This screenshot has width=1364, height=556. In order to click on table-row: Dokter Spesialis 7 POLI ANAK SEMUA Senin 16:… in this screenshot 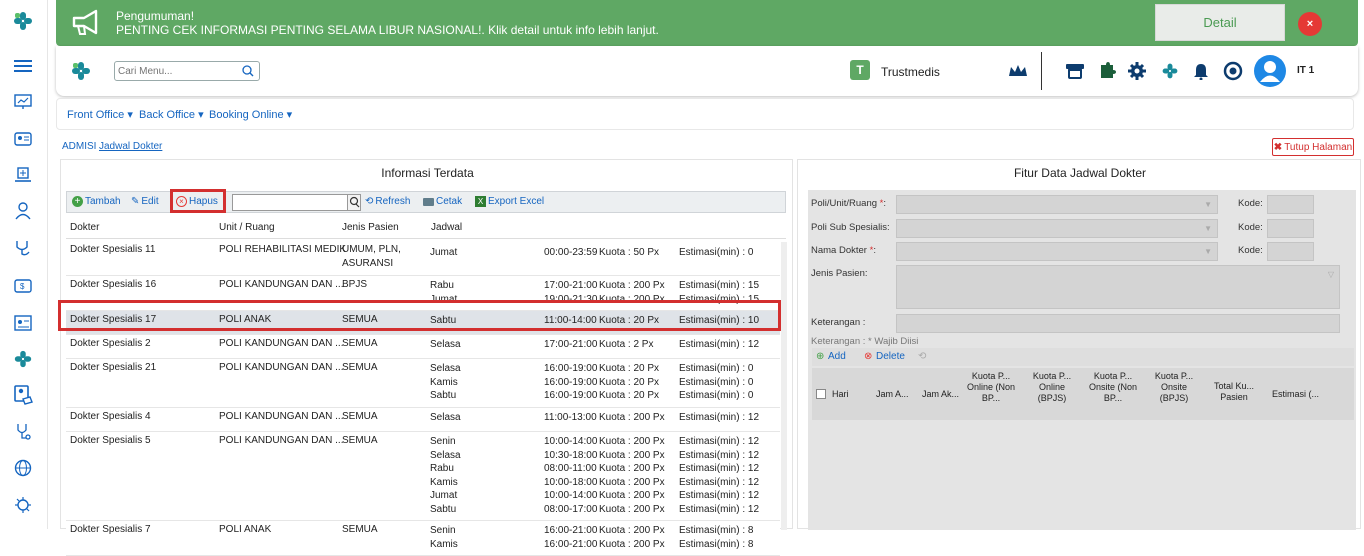, I will do `click(423, 538)`.